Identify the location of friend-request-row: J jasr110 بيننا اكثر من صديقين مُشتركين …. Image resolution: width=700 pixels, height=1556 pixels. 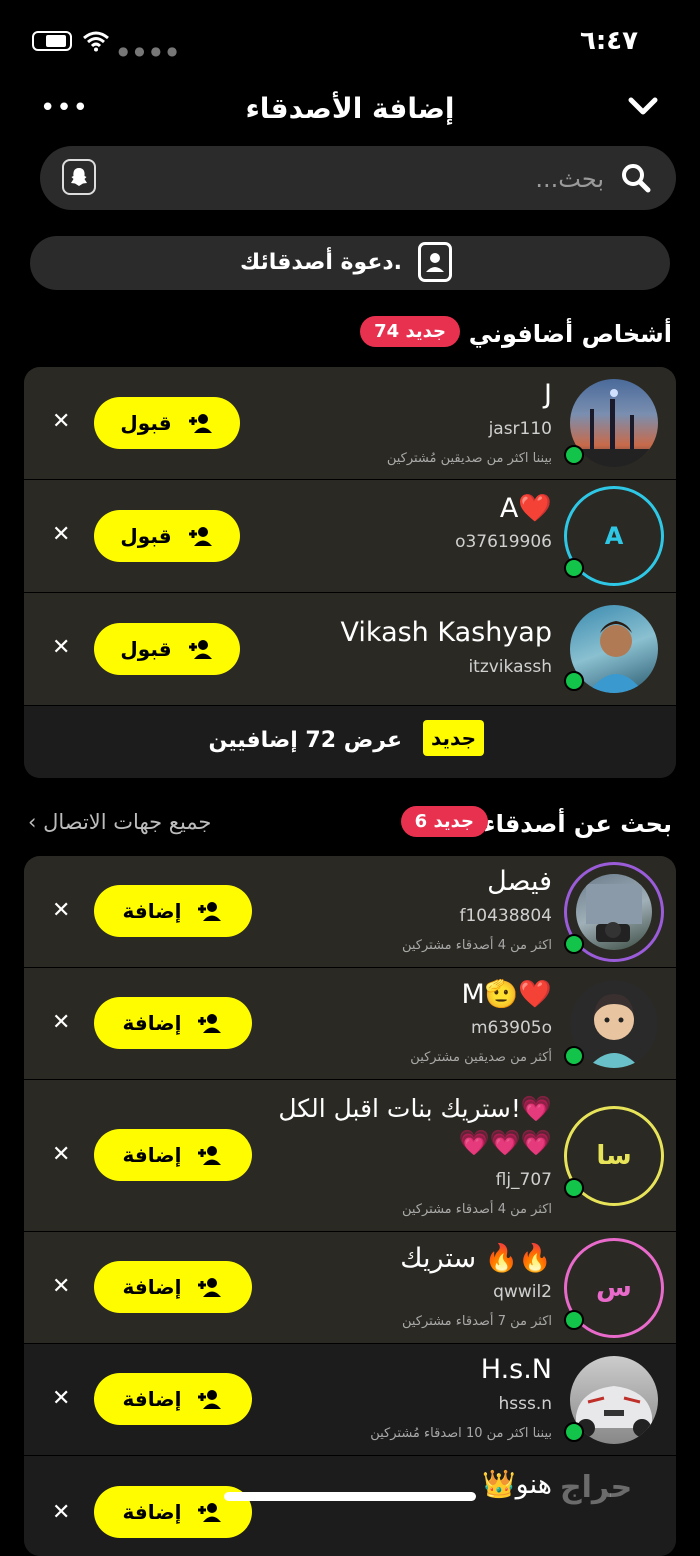
(350, 424).